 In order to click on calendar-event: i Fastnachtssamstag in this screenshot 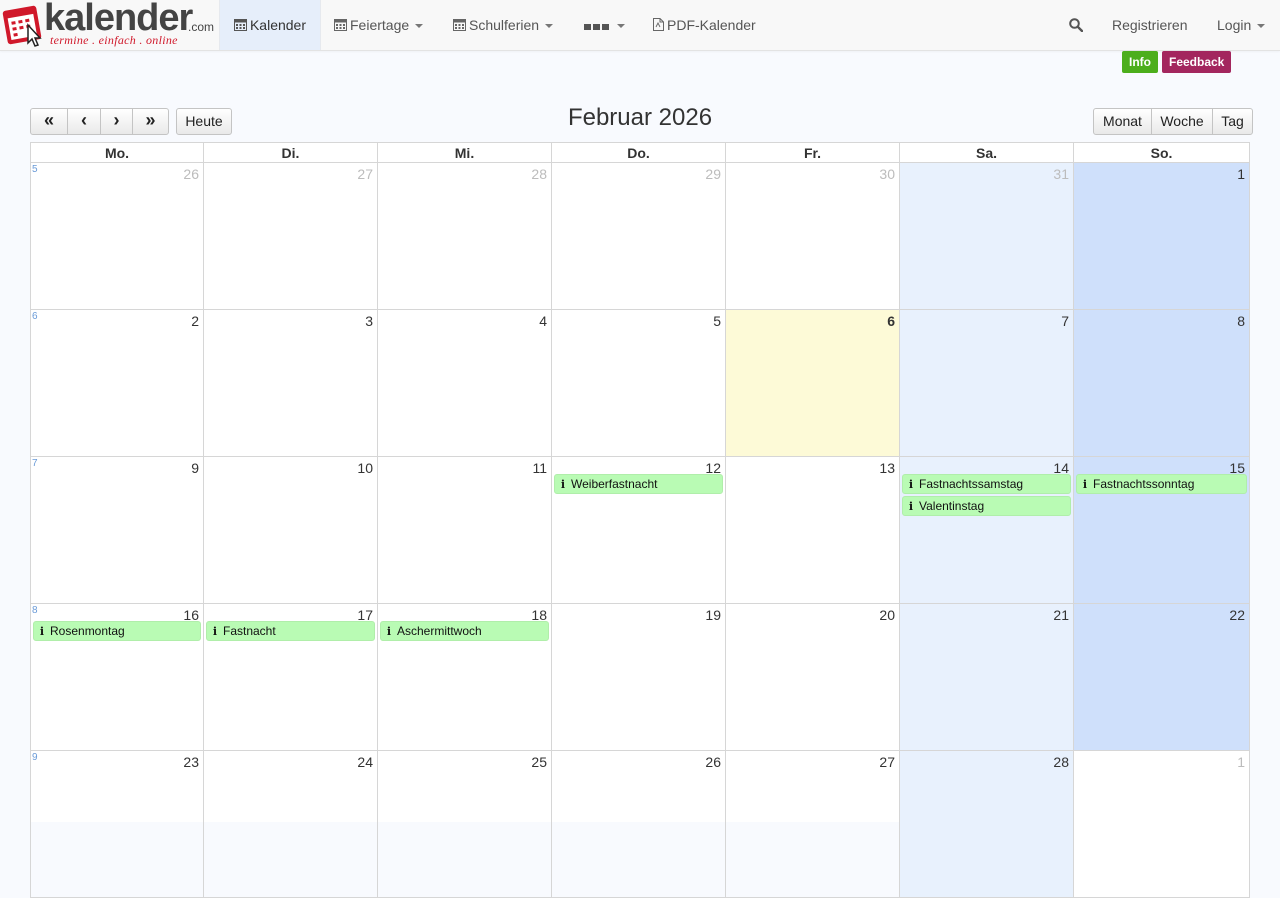, I will do `click(986, 484)`.